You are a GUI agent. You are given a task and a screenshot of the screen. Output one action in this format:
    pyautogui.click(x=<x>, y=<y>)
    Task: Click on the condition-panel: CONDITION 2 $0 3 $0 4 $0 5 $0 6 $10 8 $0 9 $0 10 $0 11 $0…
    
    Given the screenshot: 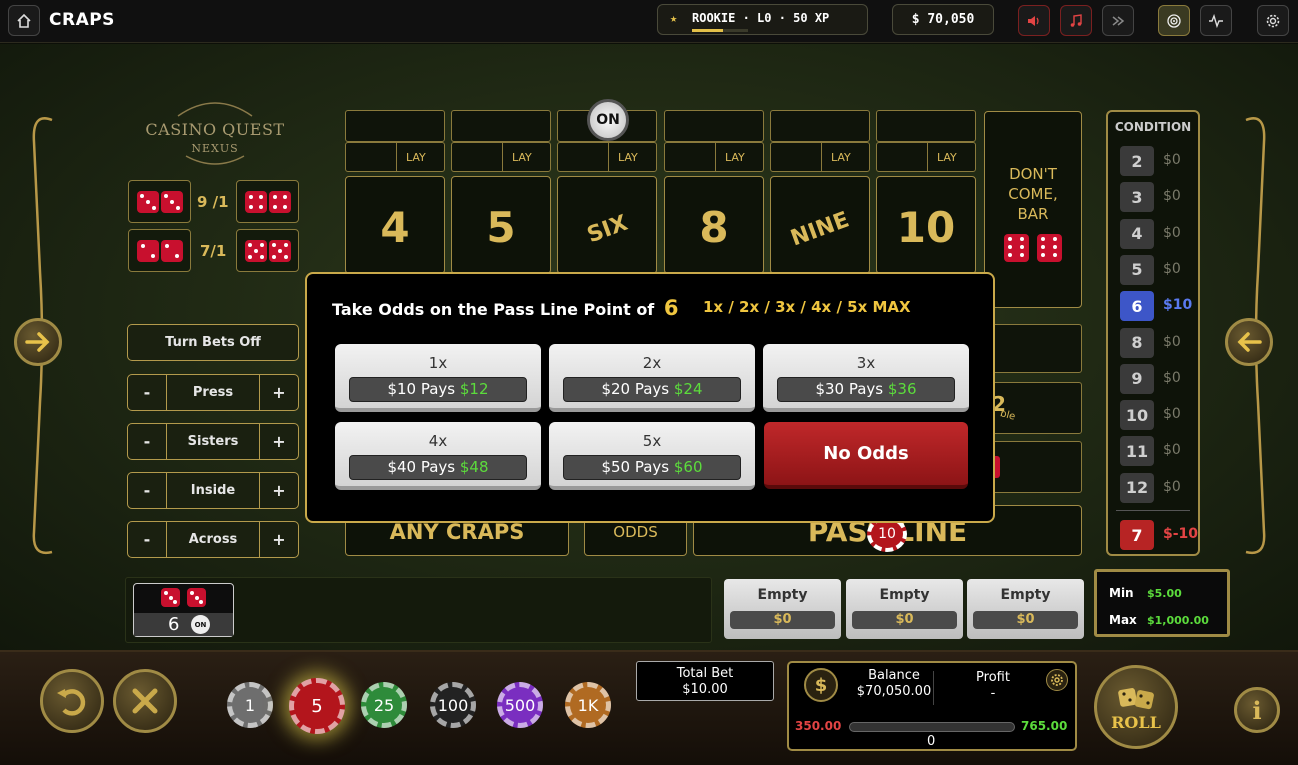 What is the action you would take?
    pyautogui.click(x=1153, y=333)
    